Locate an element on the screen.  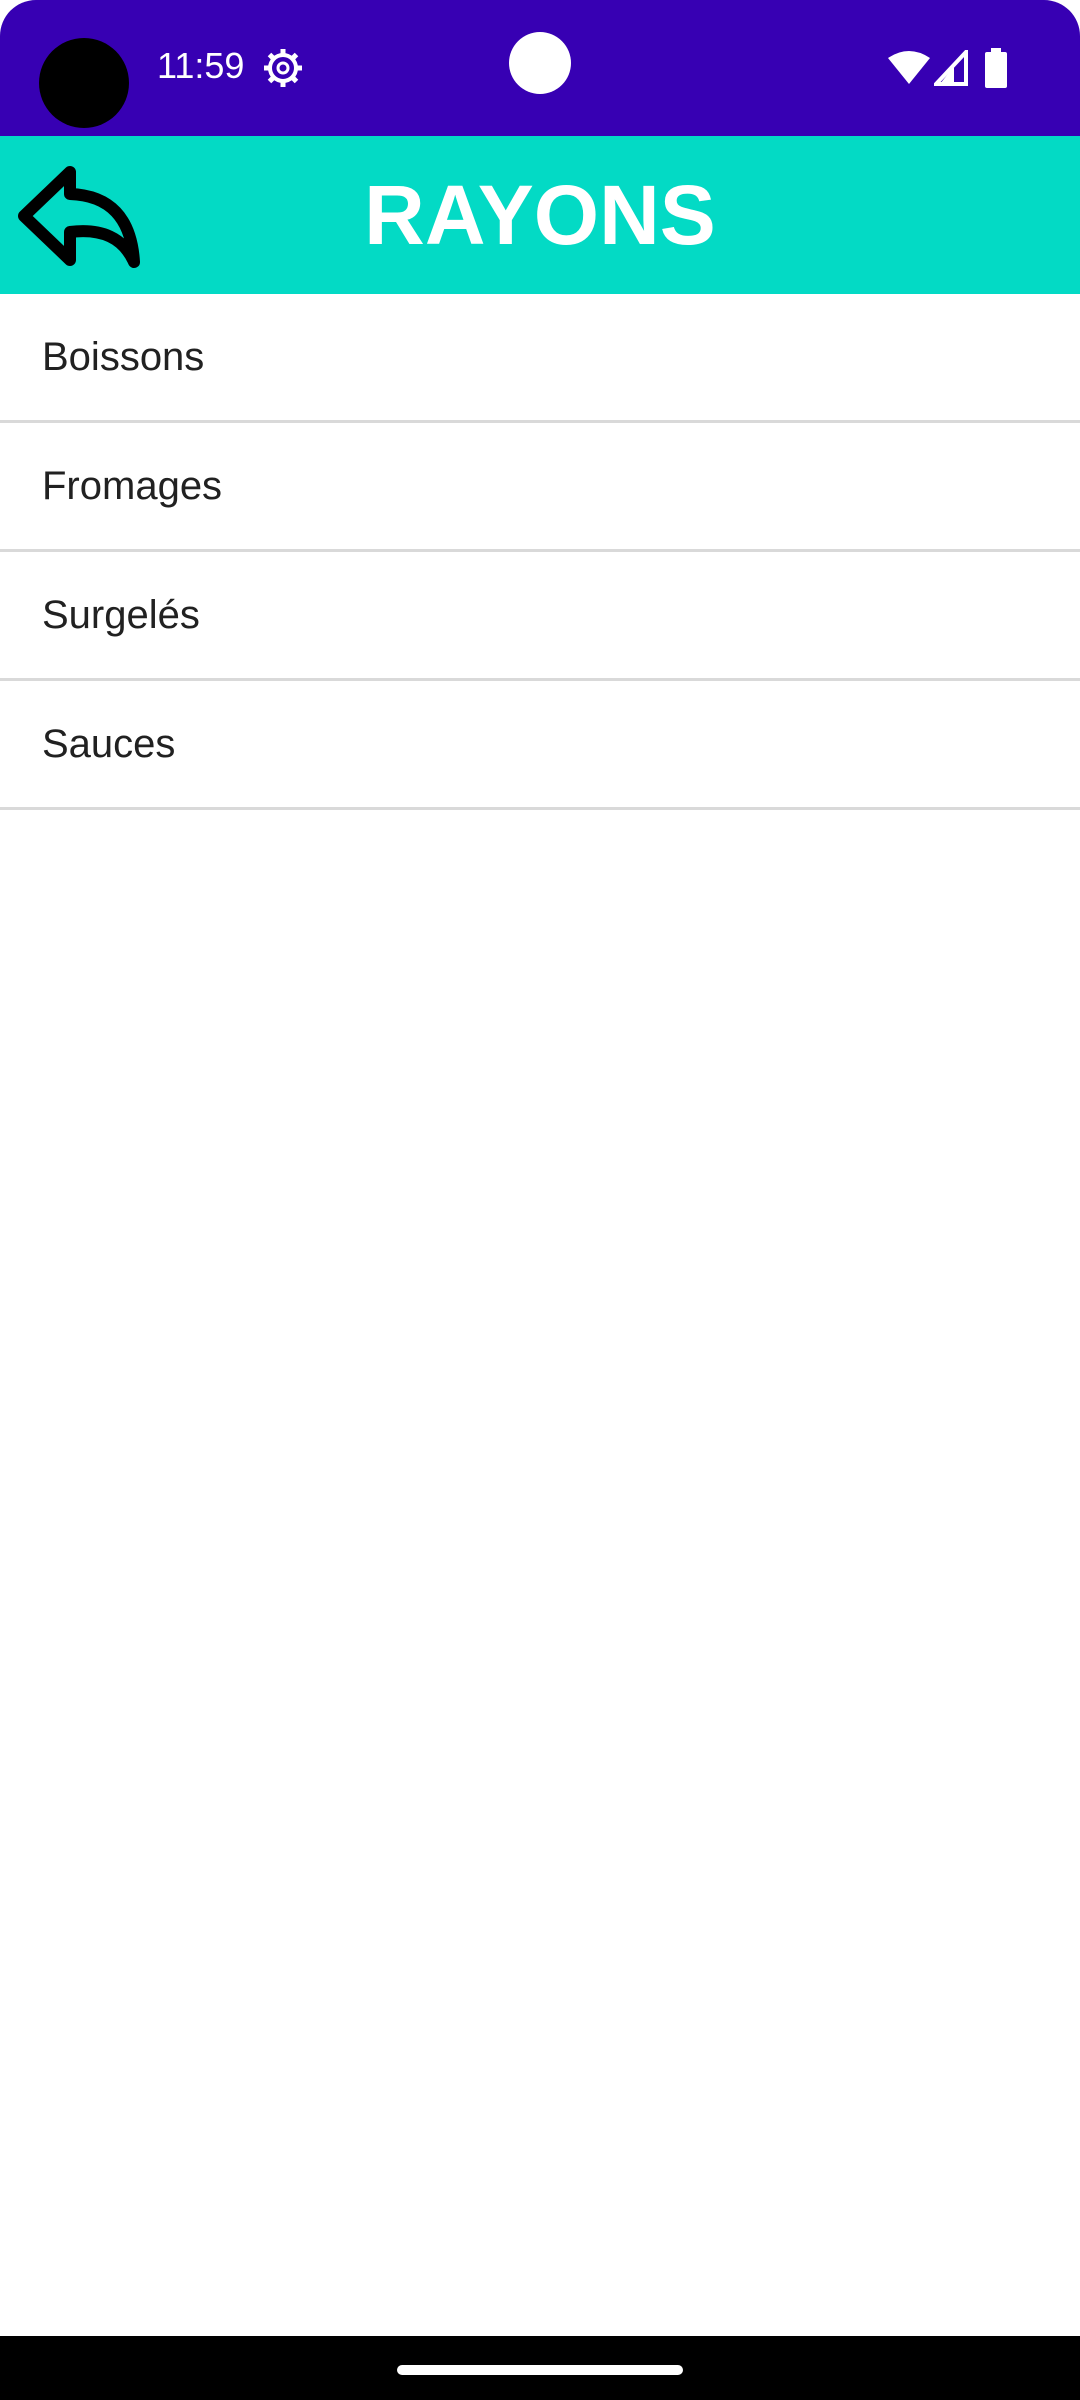
list-item-surgeles: Surgelés is located at coordinates (540, 616).